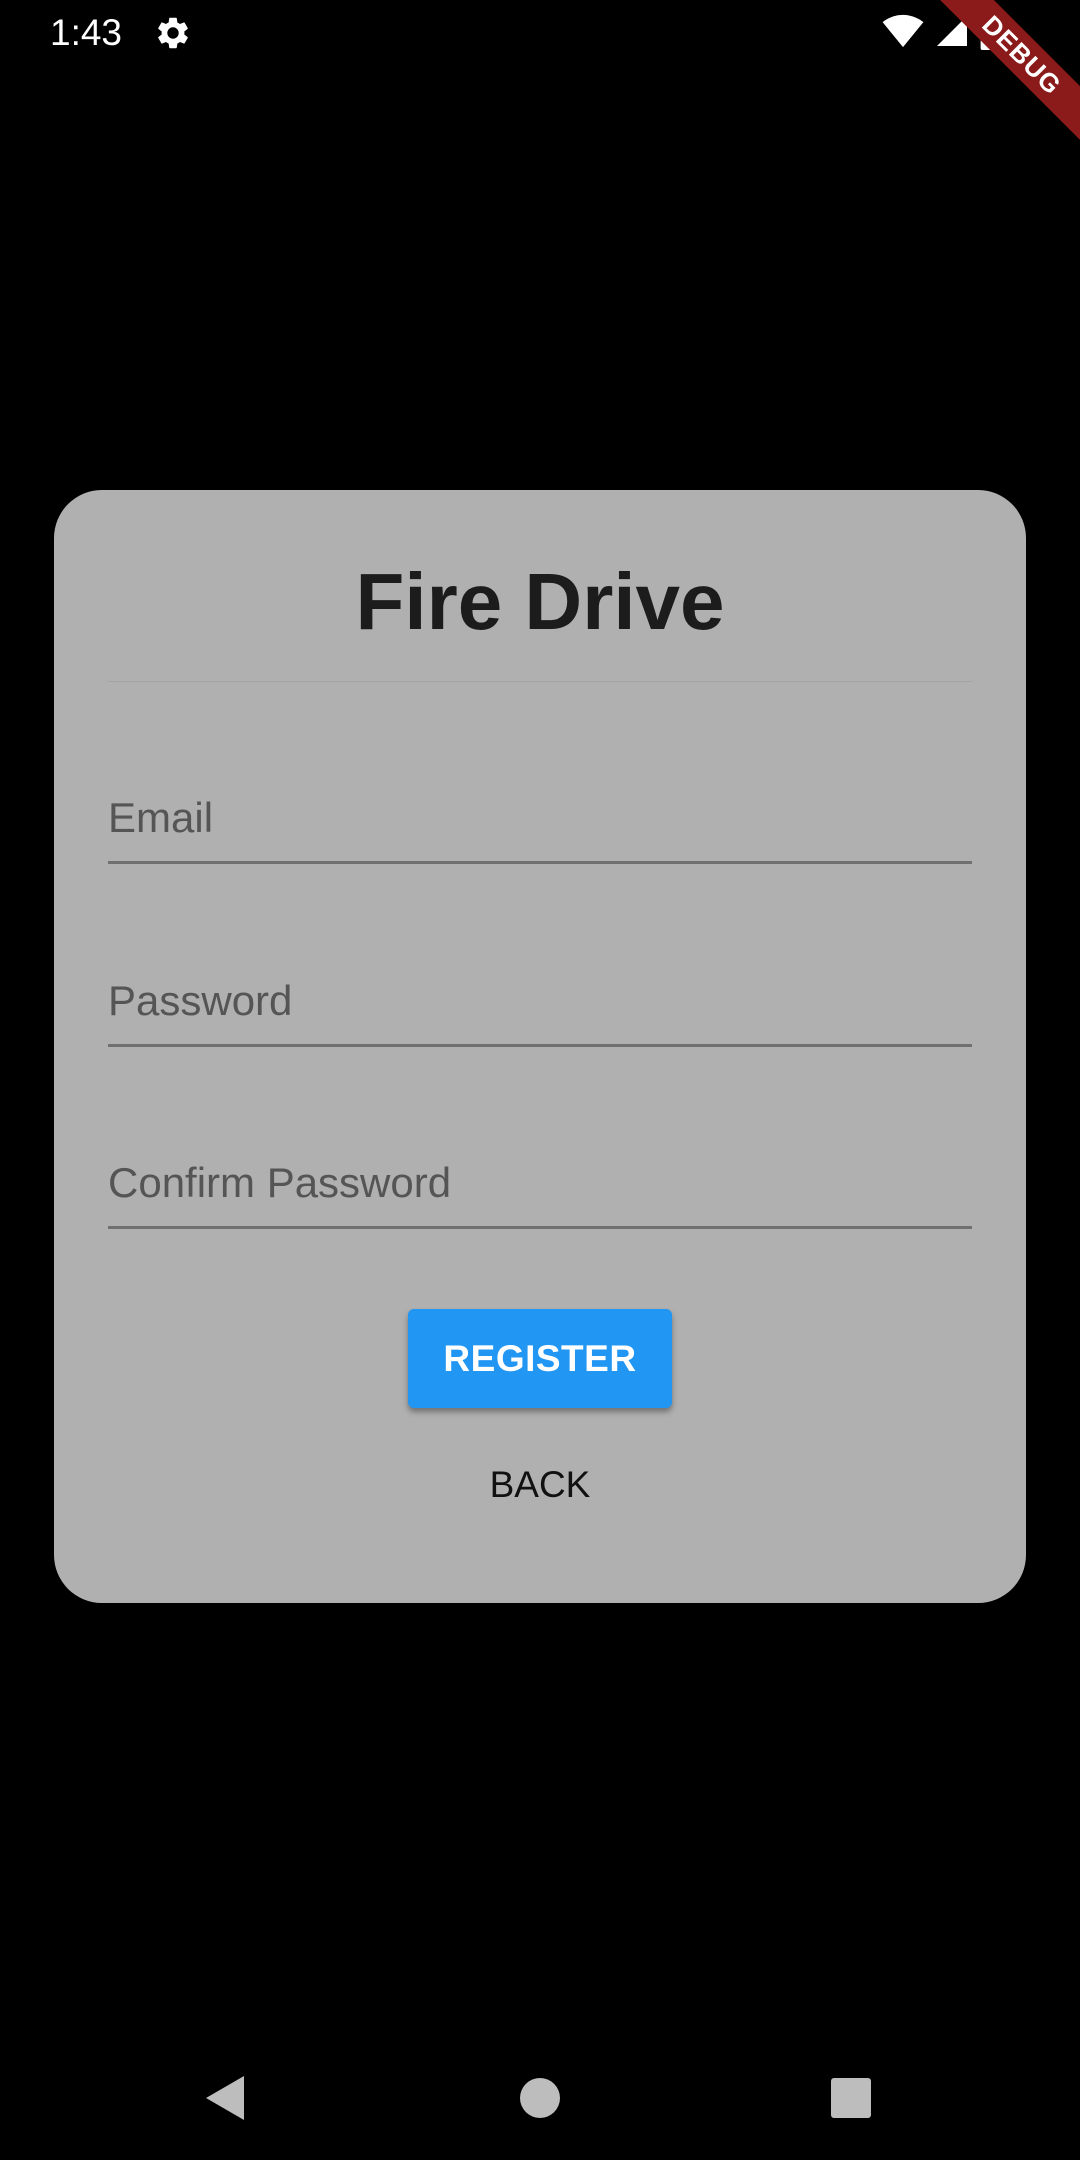  Describe the element at coordinates (173, 33) in the screenshot. I see `gear-icon` at that location.